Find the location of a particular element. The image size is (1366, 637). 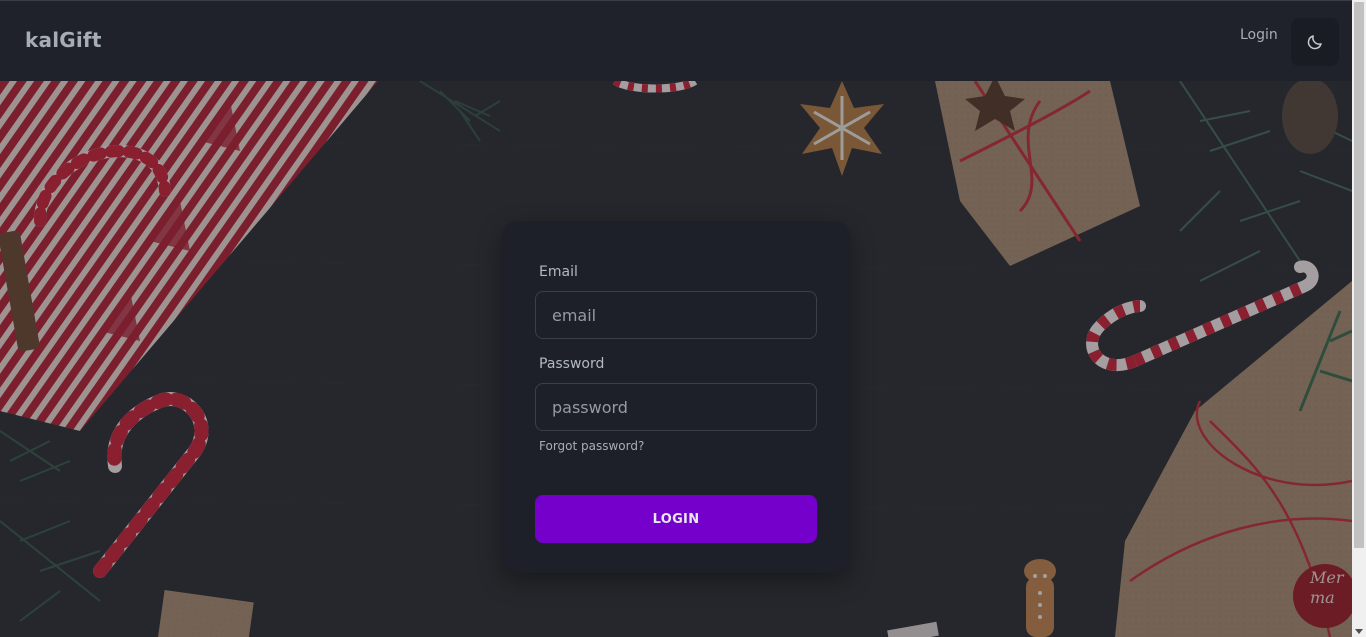

page-scrollbar is located at coordinates (1359, 318).